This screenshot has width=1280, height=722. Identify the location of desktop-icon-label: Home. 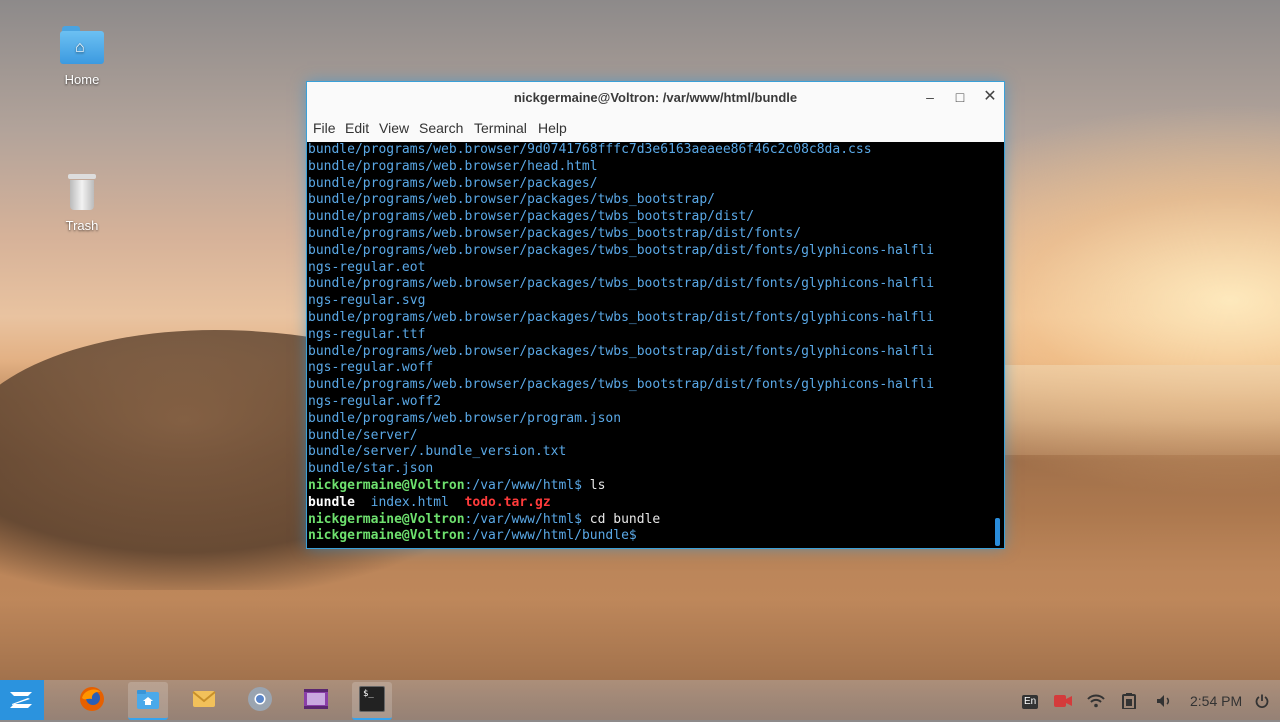
(82, 79).